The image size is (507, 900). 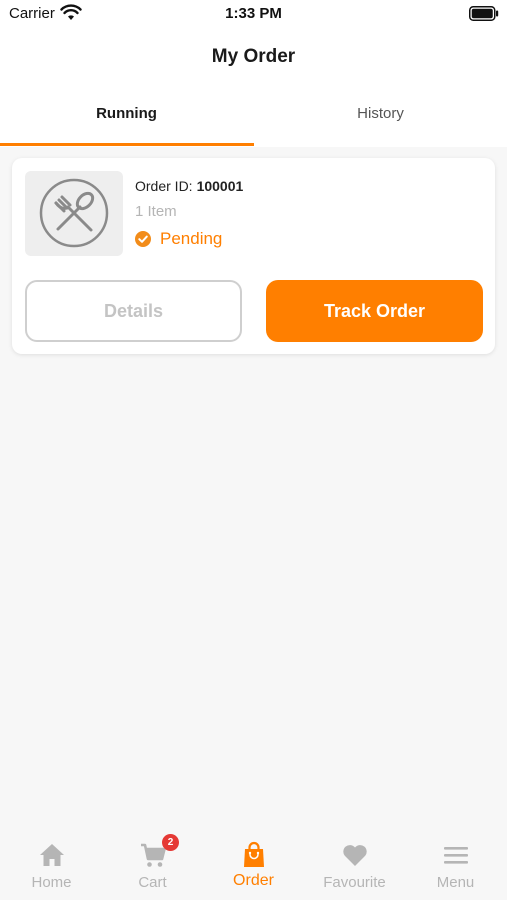 What do you see at coordinates (164, 186) in the screenshot?
I see `order-id-label: Order ID:` at bounding box center [164, 186].